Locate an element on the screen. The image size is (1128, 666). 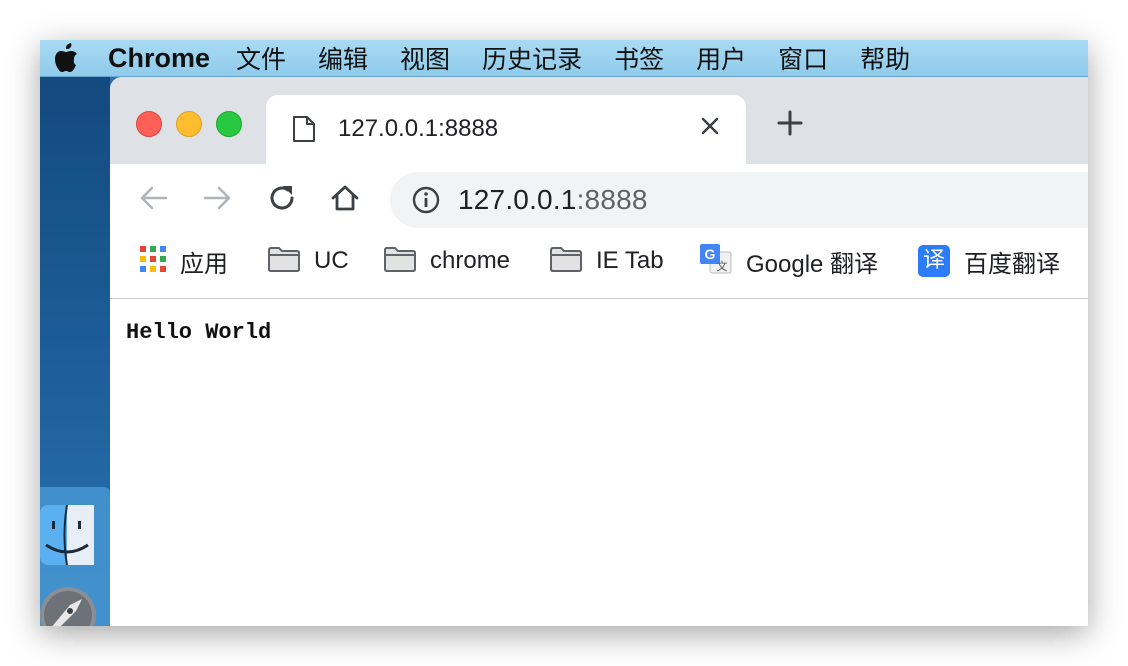
window-minimize-button is located at coordinates (189, 124).